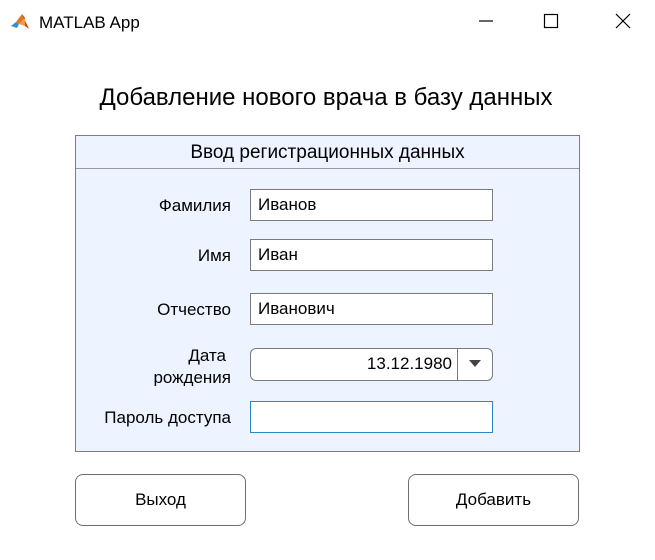 Image resolution: width=655 pixels, height=560 pixels. Describe the element at coordinates (89, 22) in the screenshot. I see `window-title: MATLAB App` at that location.